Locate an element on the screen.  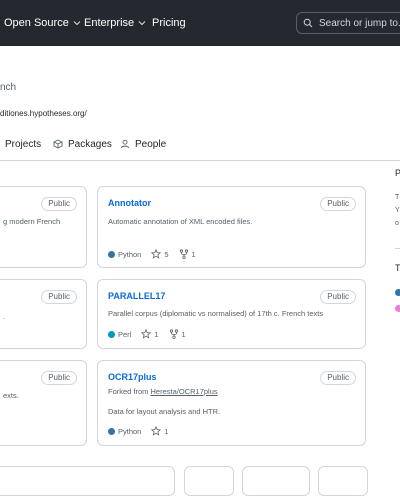
sidebar-text-line: o is located at coordinates (397, 223).